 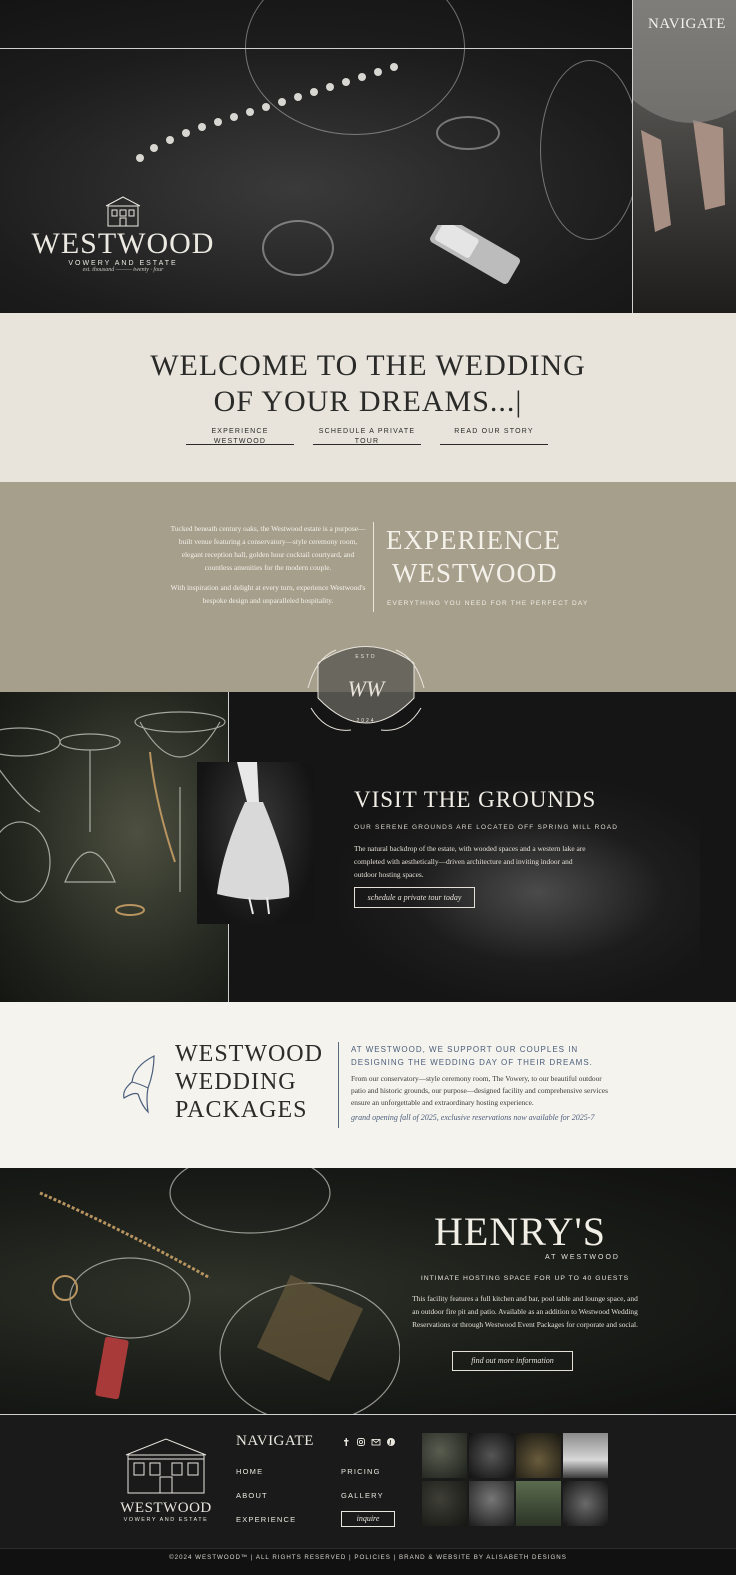 I want to click on experience-subtitle: EVERYTHING YOU NEED FOR THE PERFECT DAY, so click(x=488, y=603).